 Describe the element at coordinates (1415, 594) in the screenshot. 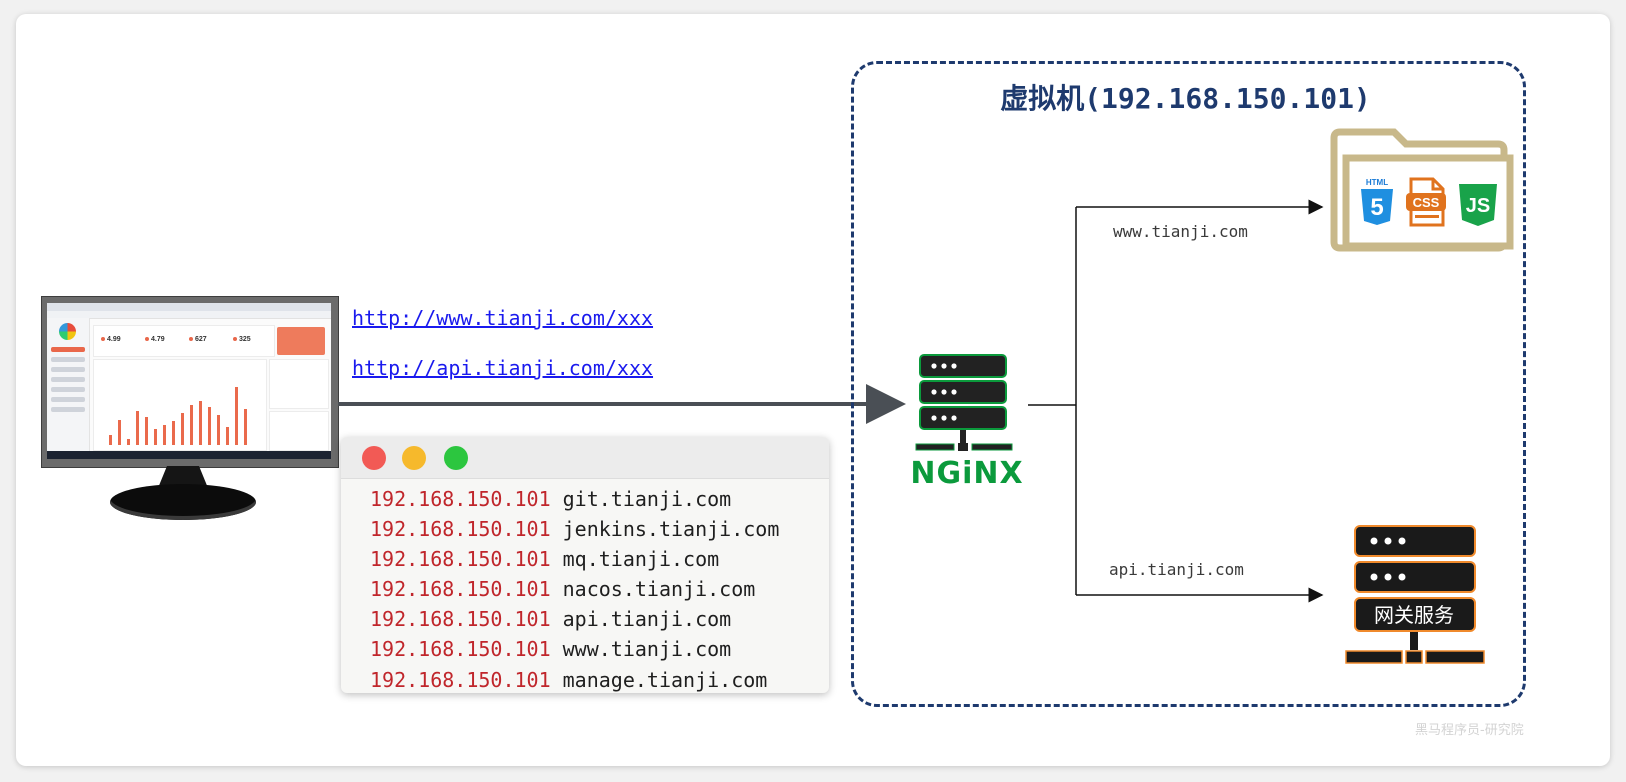

I see `gateway-server-icon` at that location.